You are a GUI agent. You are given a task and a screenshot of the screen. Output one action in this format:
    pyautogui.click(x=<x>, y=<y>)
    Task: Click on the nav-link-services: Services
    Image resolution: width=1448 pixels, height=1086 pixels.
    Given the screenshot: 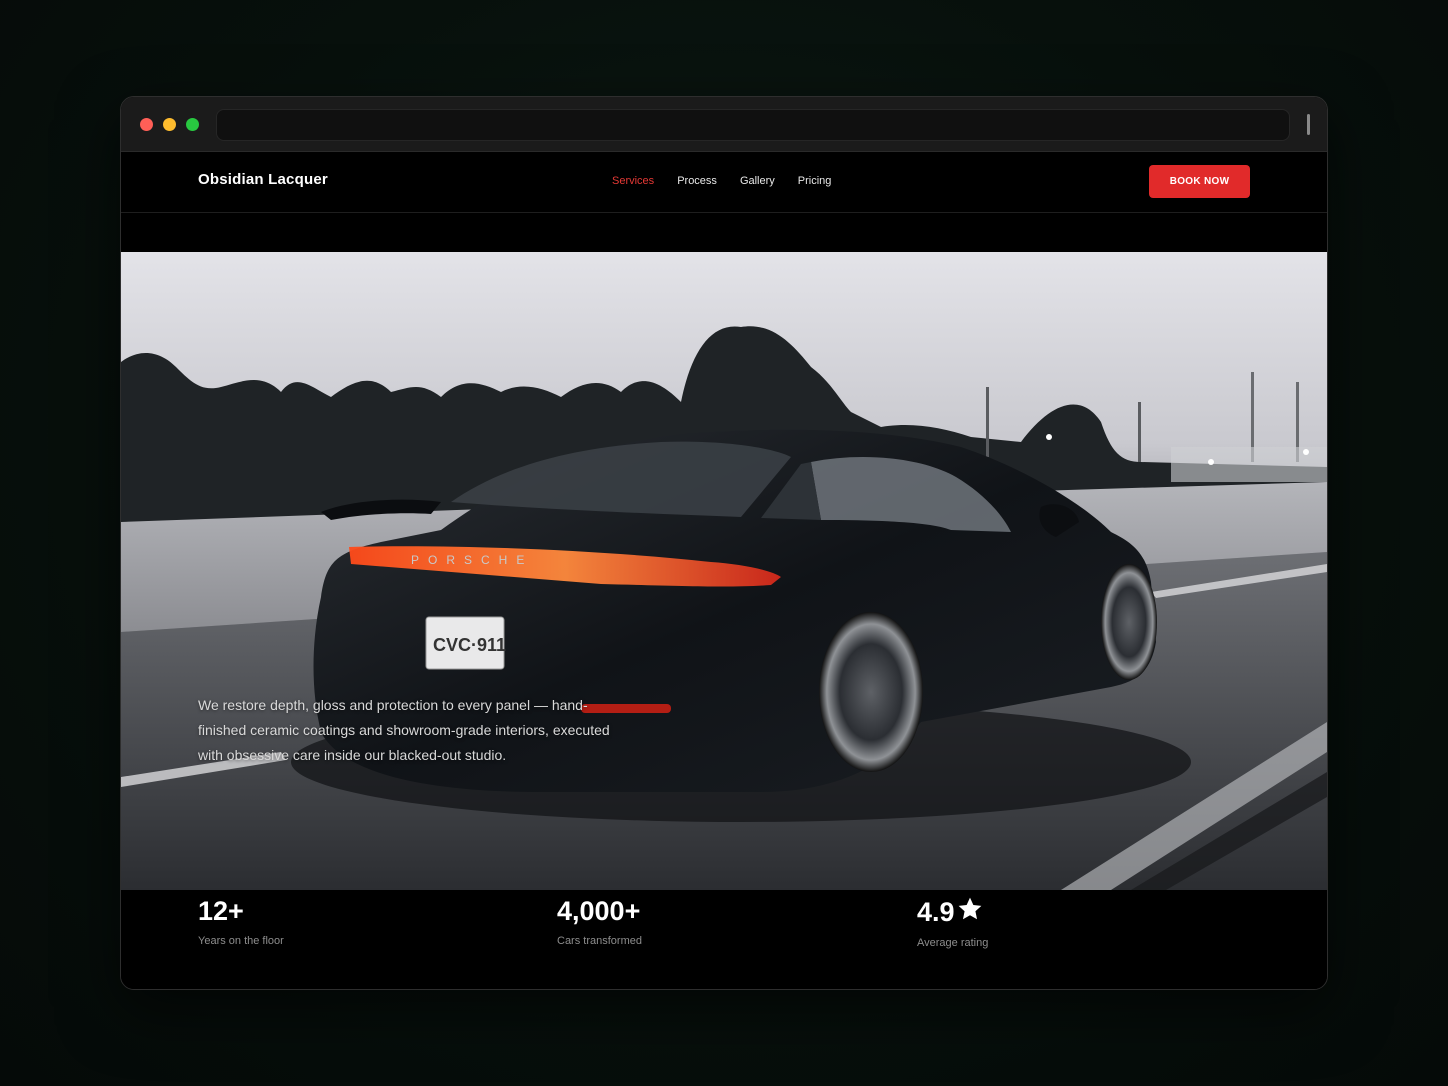 What is the action you would take?
    pyautogui.click(x=633, y=181)
    